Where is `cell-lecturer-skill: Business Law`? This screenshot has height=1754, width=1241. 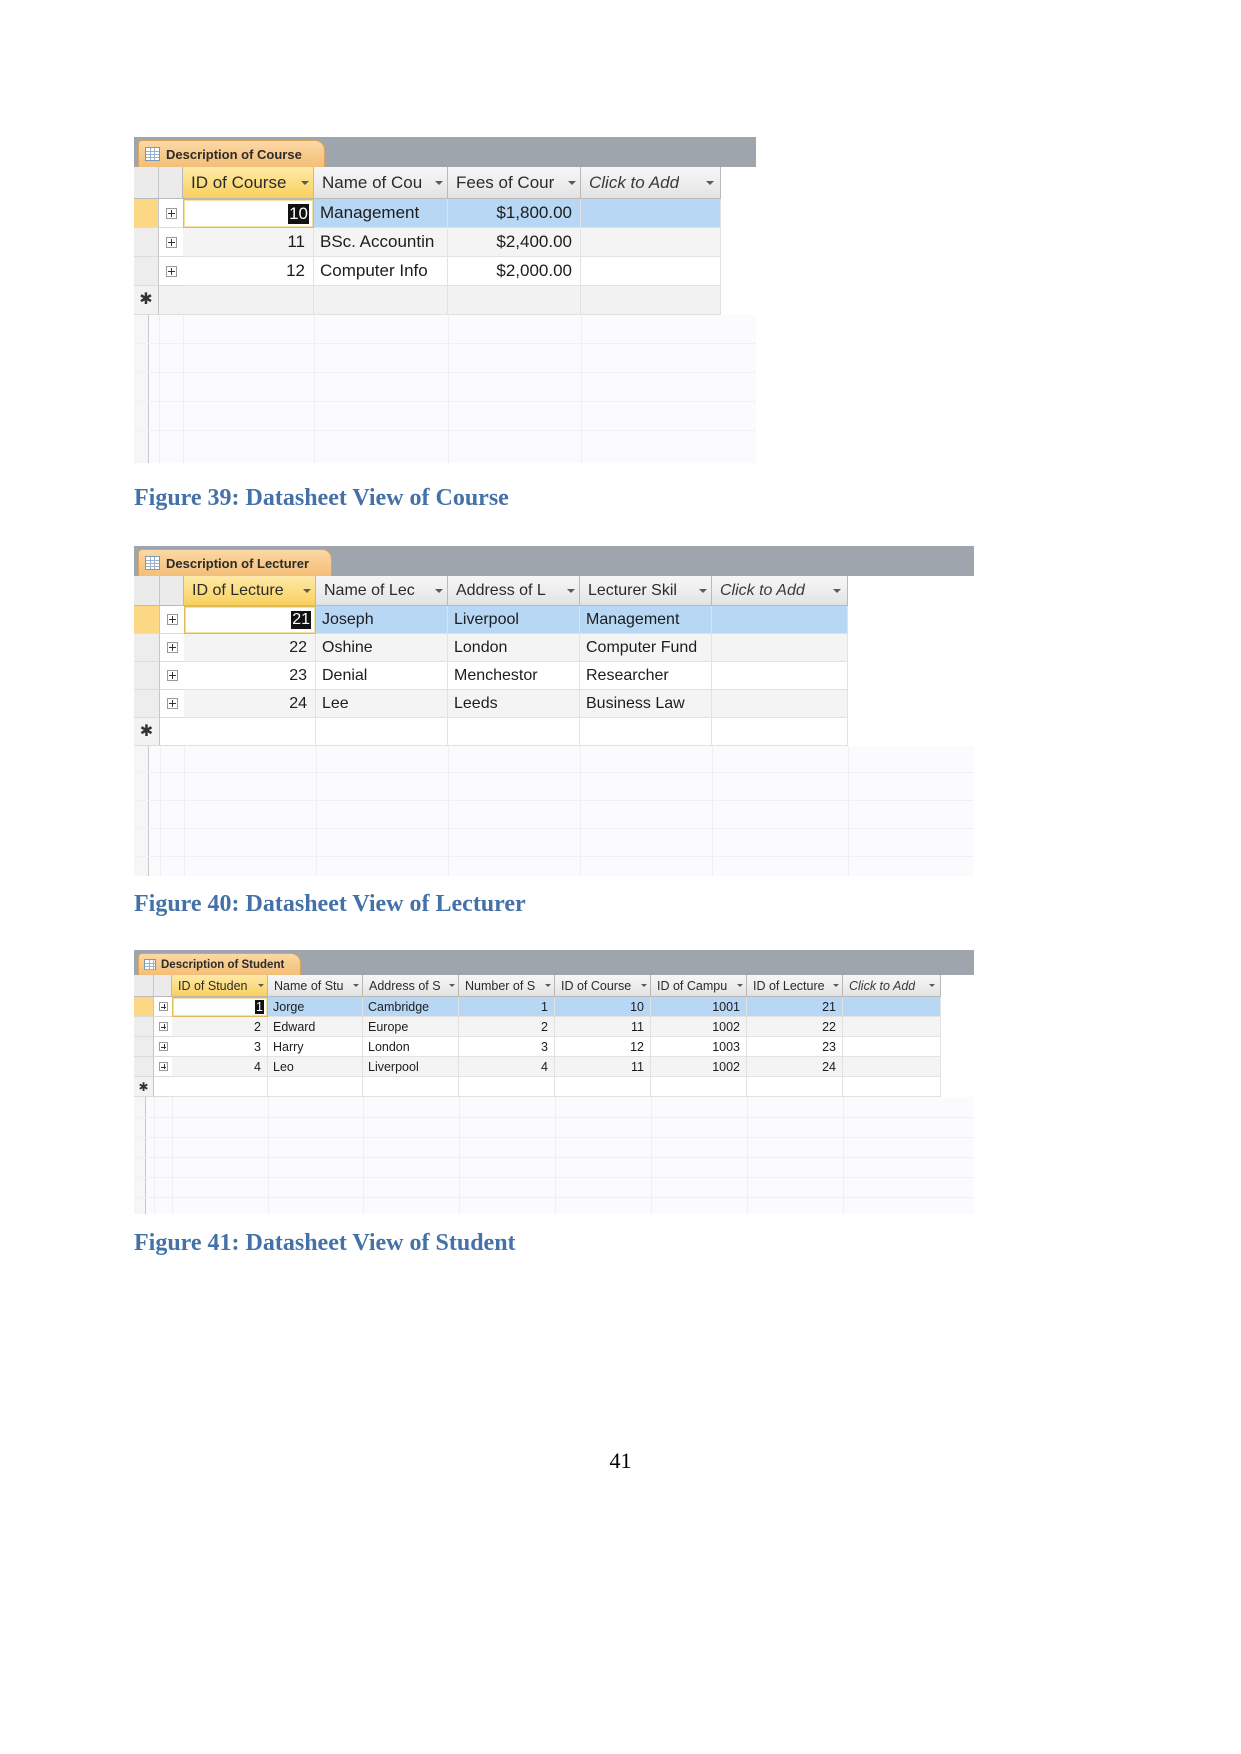 cell-lecturer-skill: Business Law is located at coordinates (646, 704).